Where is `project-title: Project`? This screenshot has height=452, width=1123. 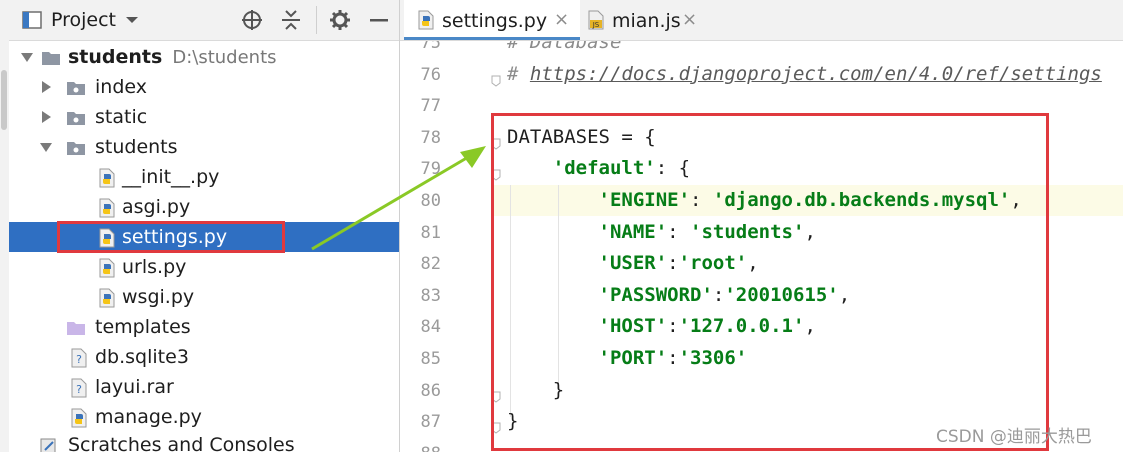
project-title: Project is located at coordinates (83, 20).